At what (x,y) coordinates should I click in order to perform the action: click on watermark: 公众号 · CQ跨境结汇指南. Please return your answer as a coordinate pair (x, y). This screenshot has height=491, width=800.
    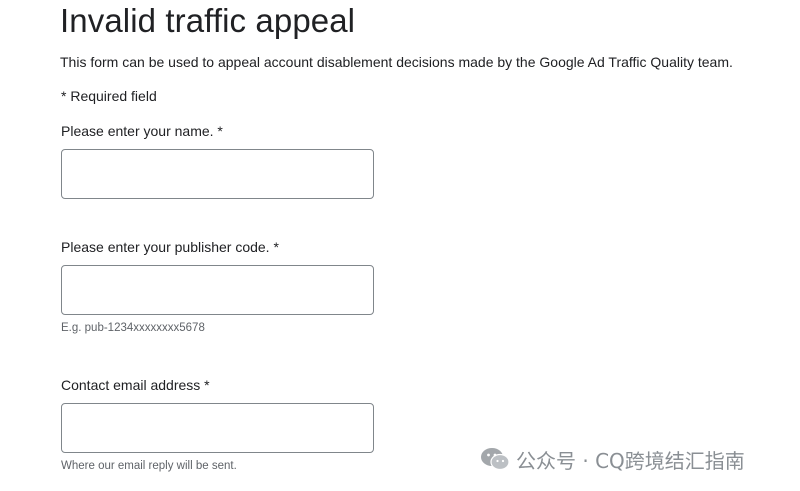
    Looking at the image, I should click on (612, 459).